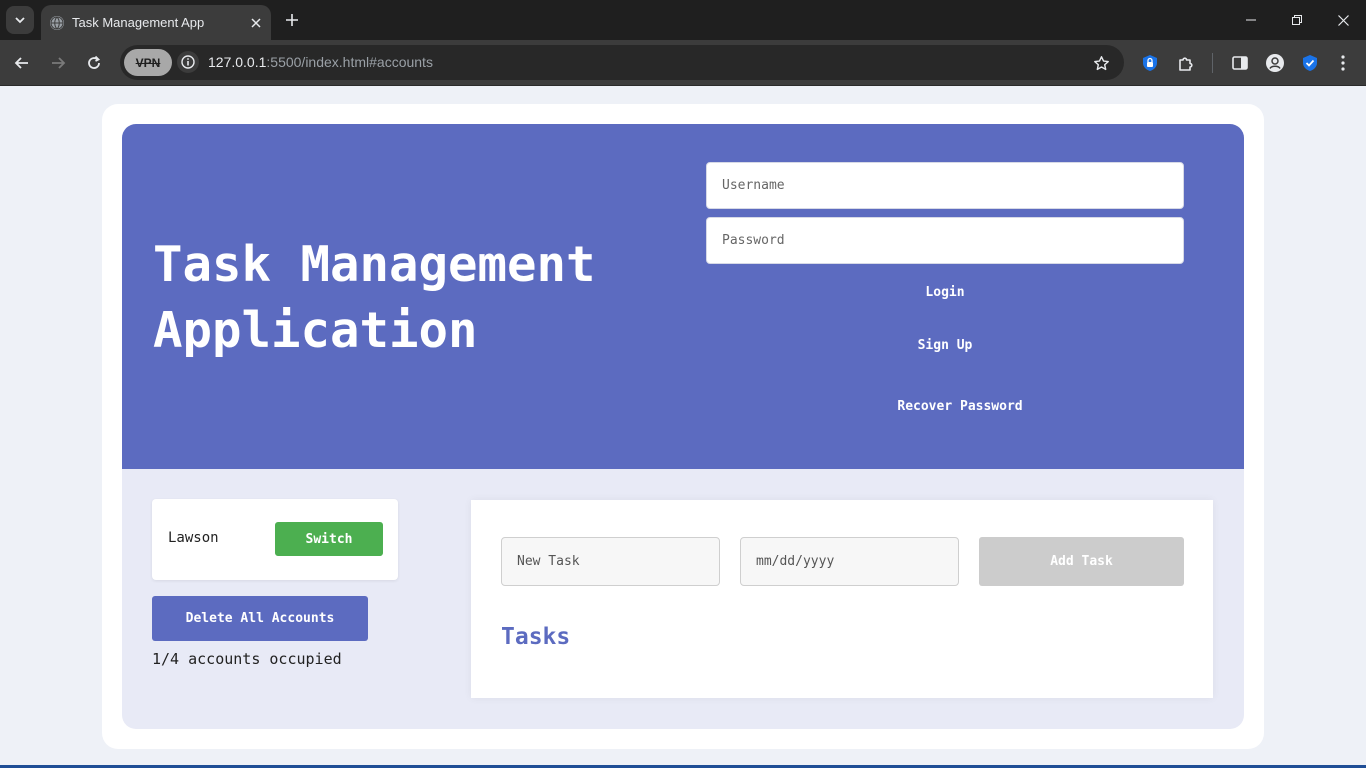 This screenshot has height=768, width=1366. What do you see at coordinates (849, 561) in the screenshot?
I see `task-date-input` at bounding box center [849, 561].